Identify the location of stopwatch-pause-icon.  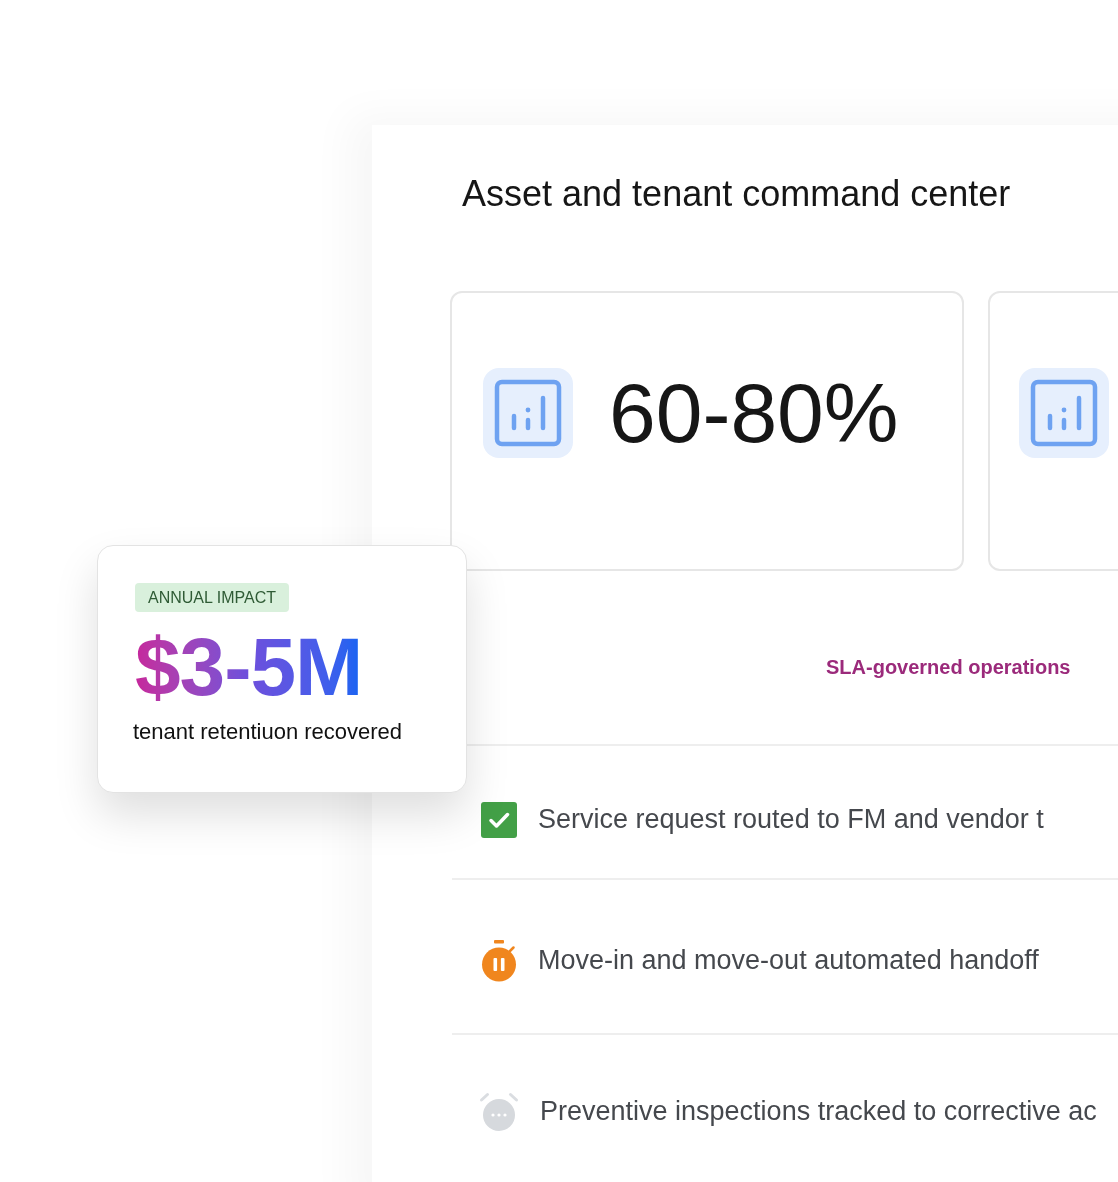
(499, 960).